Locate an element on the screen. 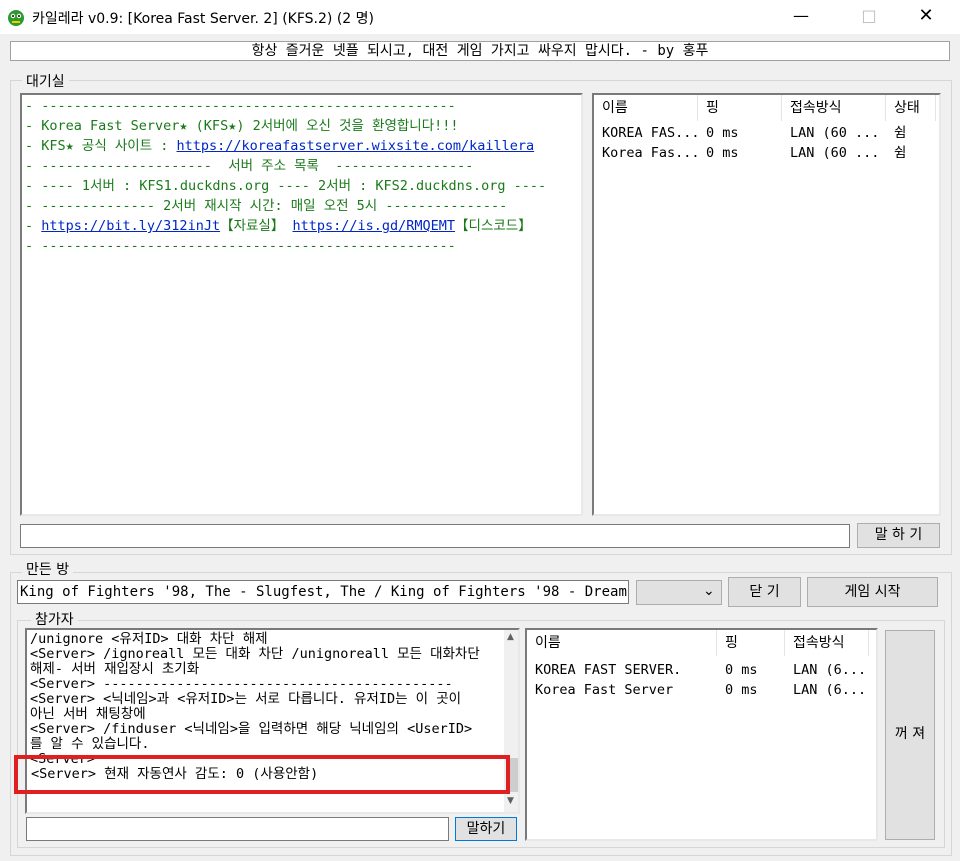  lobby-chat-input is located at coordinates (435, 536).